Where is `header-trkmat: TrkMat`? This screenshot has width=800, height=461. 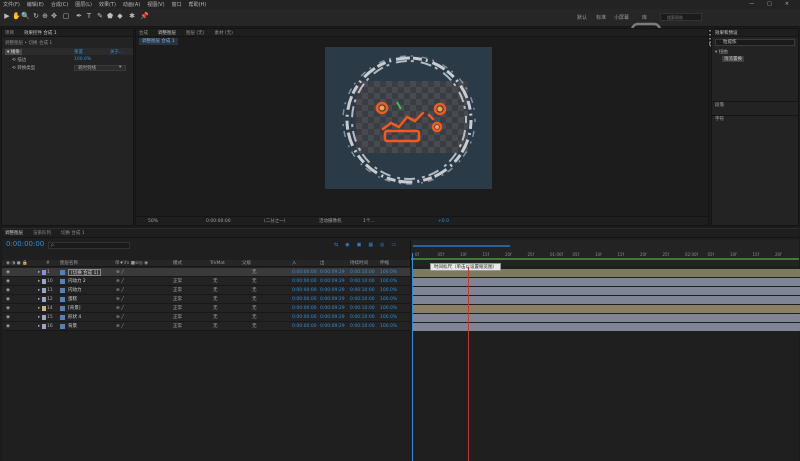
header-trkmat: TrkMat is located at coordinates (217, 263).